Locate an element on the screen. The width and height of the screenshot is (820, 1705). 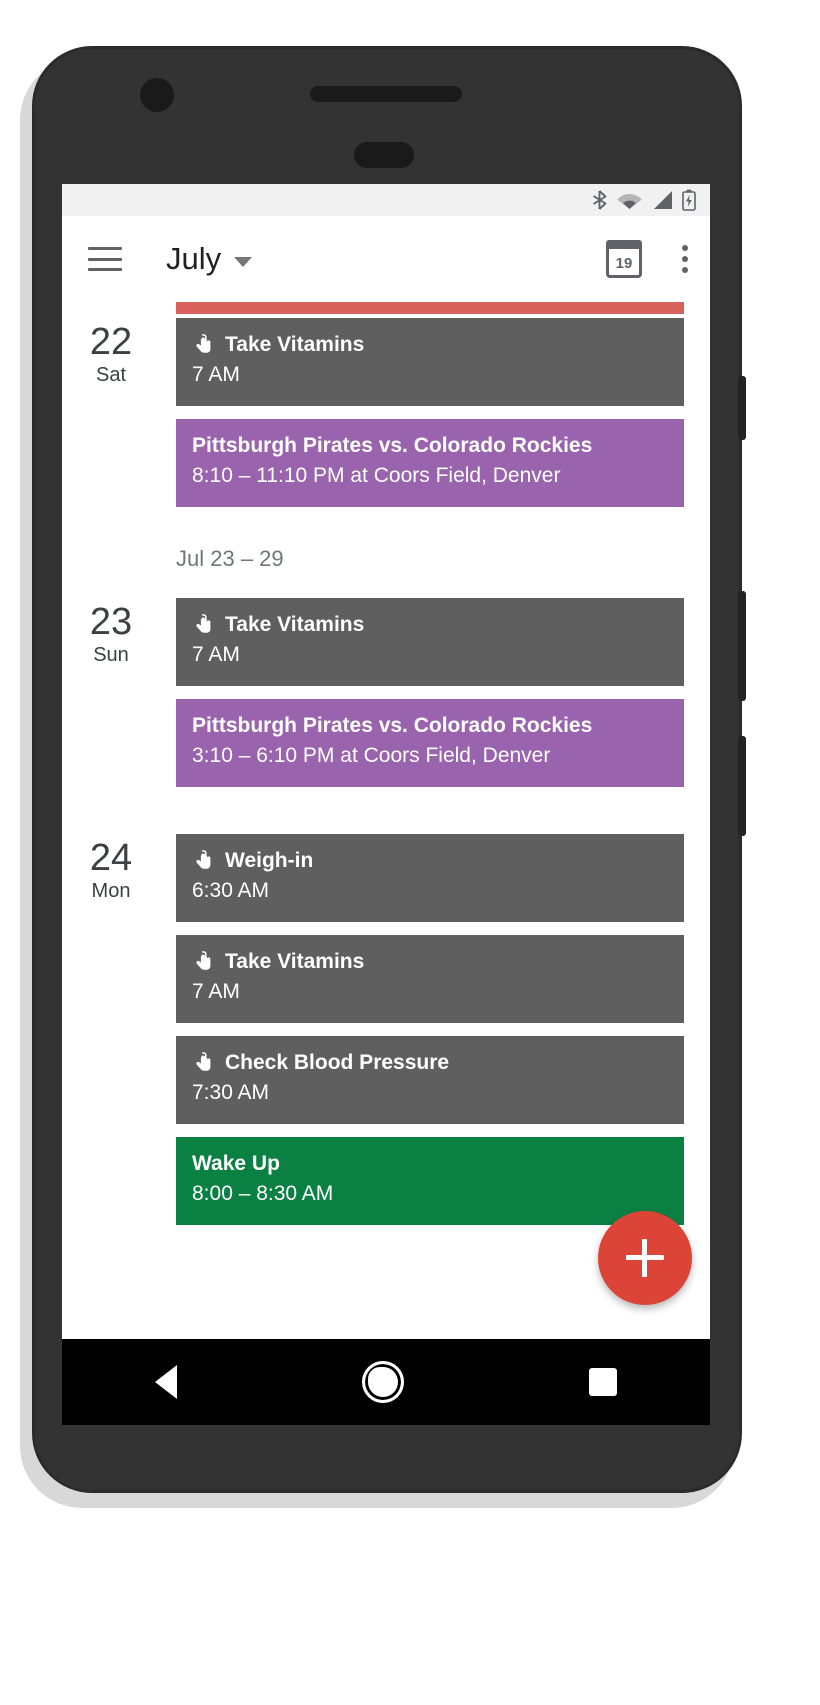
day-gutter: 23 Sun is located at coordinates (119, 699).